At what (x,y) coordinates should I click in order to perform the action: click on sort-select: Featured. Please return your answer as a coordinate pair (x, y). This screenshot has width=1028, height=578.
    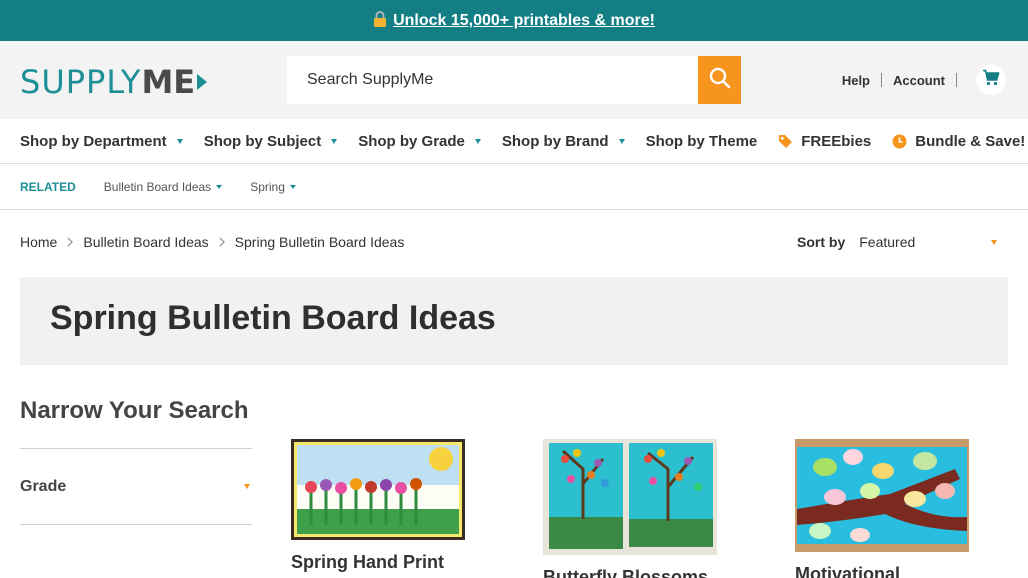
    Looking at the image, I should click on (928, 242).